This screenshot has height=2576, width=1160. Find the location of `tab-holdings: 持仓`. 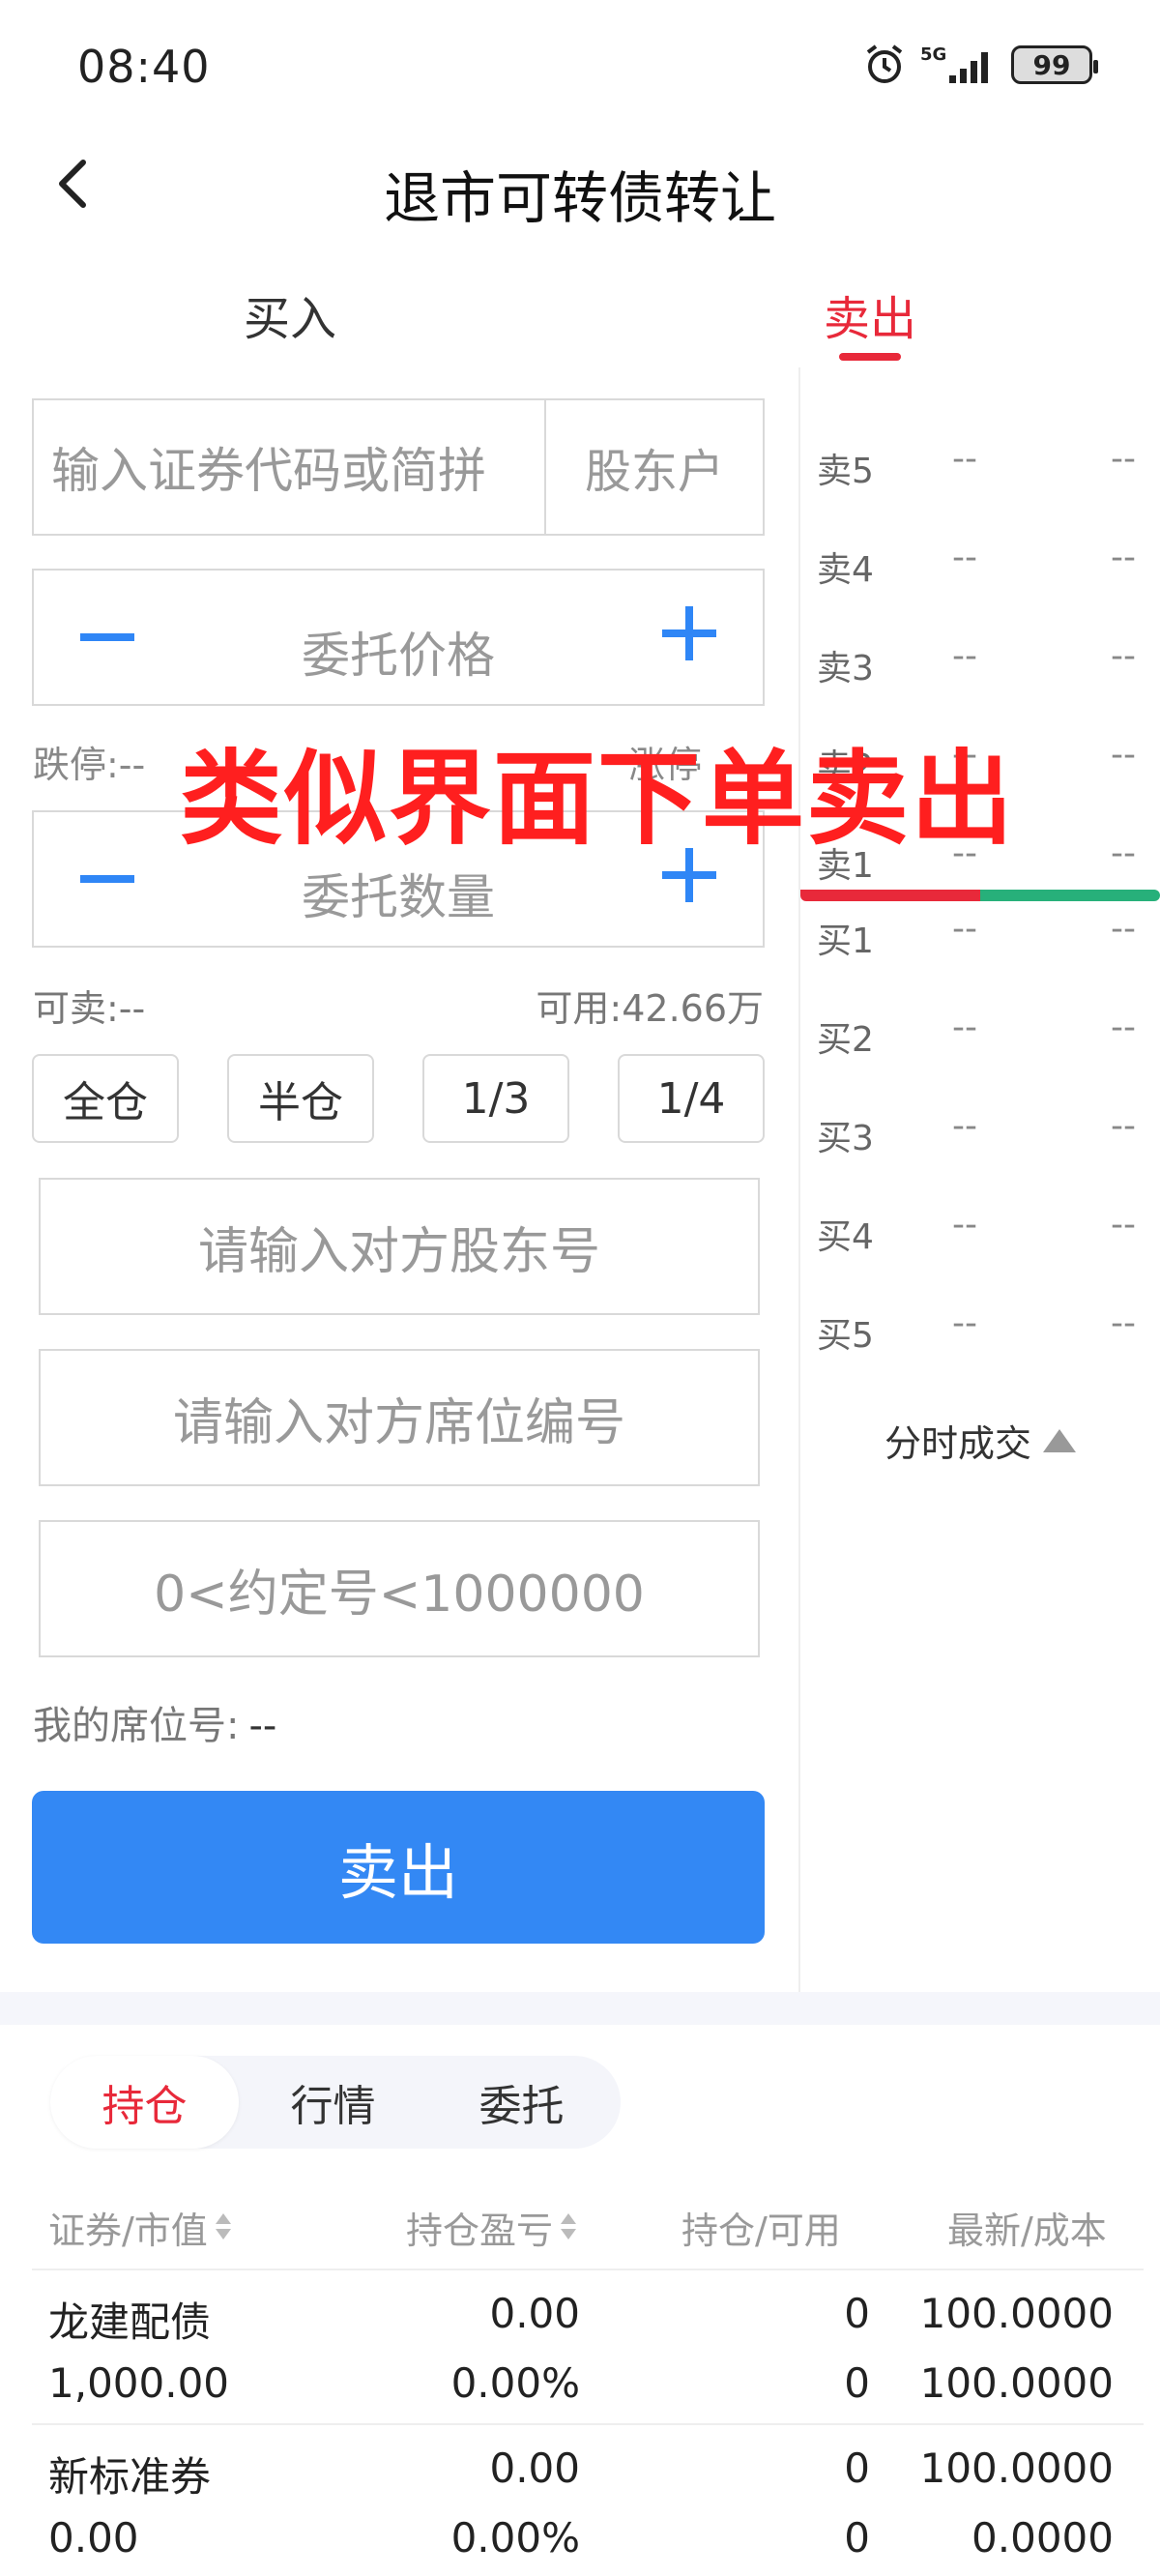

tab-holdings: 持仓 is located at coordinates (144, 2102).